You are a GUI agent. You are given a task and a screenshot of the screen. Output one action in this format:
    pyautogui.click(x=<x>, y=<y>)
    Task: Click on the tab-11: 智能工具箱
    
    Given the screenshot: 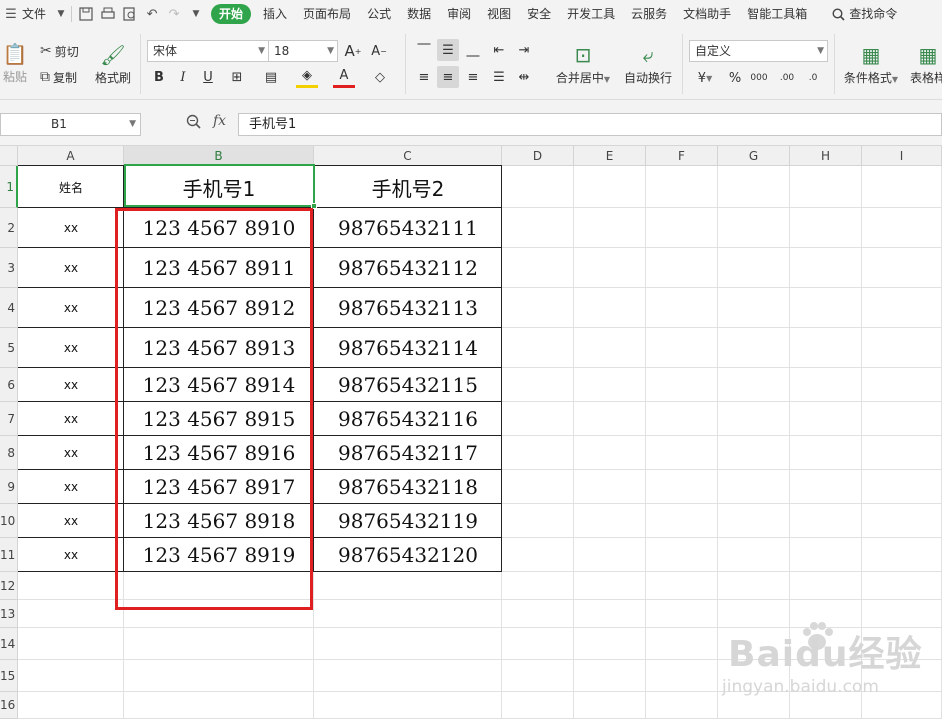 What is the action you would take?
    pyautogui.click(x=777, y=14)
    